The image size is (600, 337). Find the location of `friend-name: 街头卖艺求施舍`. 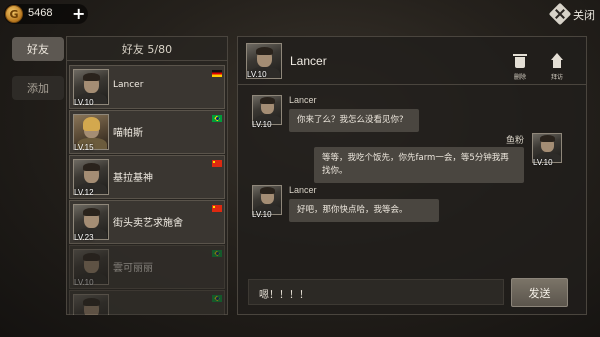

friend-name: 街头卖艺求施舍 is located at coordinates (148, 223).